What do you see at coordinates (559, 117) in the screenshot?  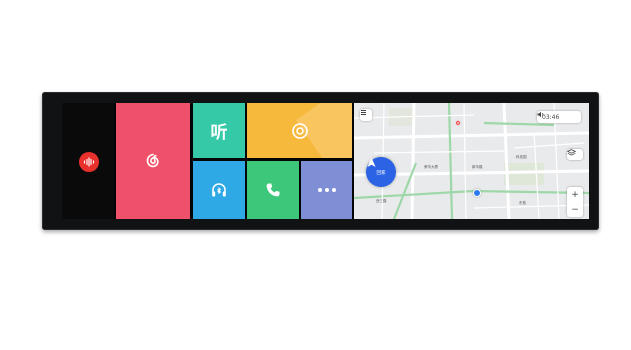 I see `map-status-pill: 03:46` at bounding box center [559, 117].